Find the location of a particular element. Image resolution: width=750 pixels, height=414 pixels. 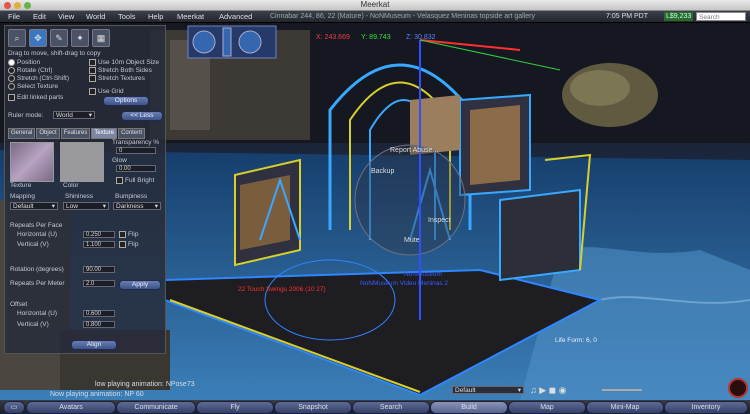

offset-v-input: 0.800 is located at coordinates (99, 324).